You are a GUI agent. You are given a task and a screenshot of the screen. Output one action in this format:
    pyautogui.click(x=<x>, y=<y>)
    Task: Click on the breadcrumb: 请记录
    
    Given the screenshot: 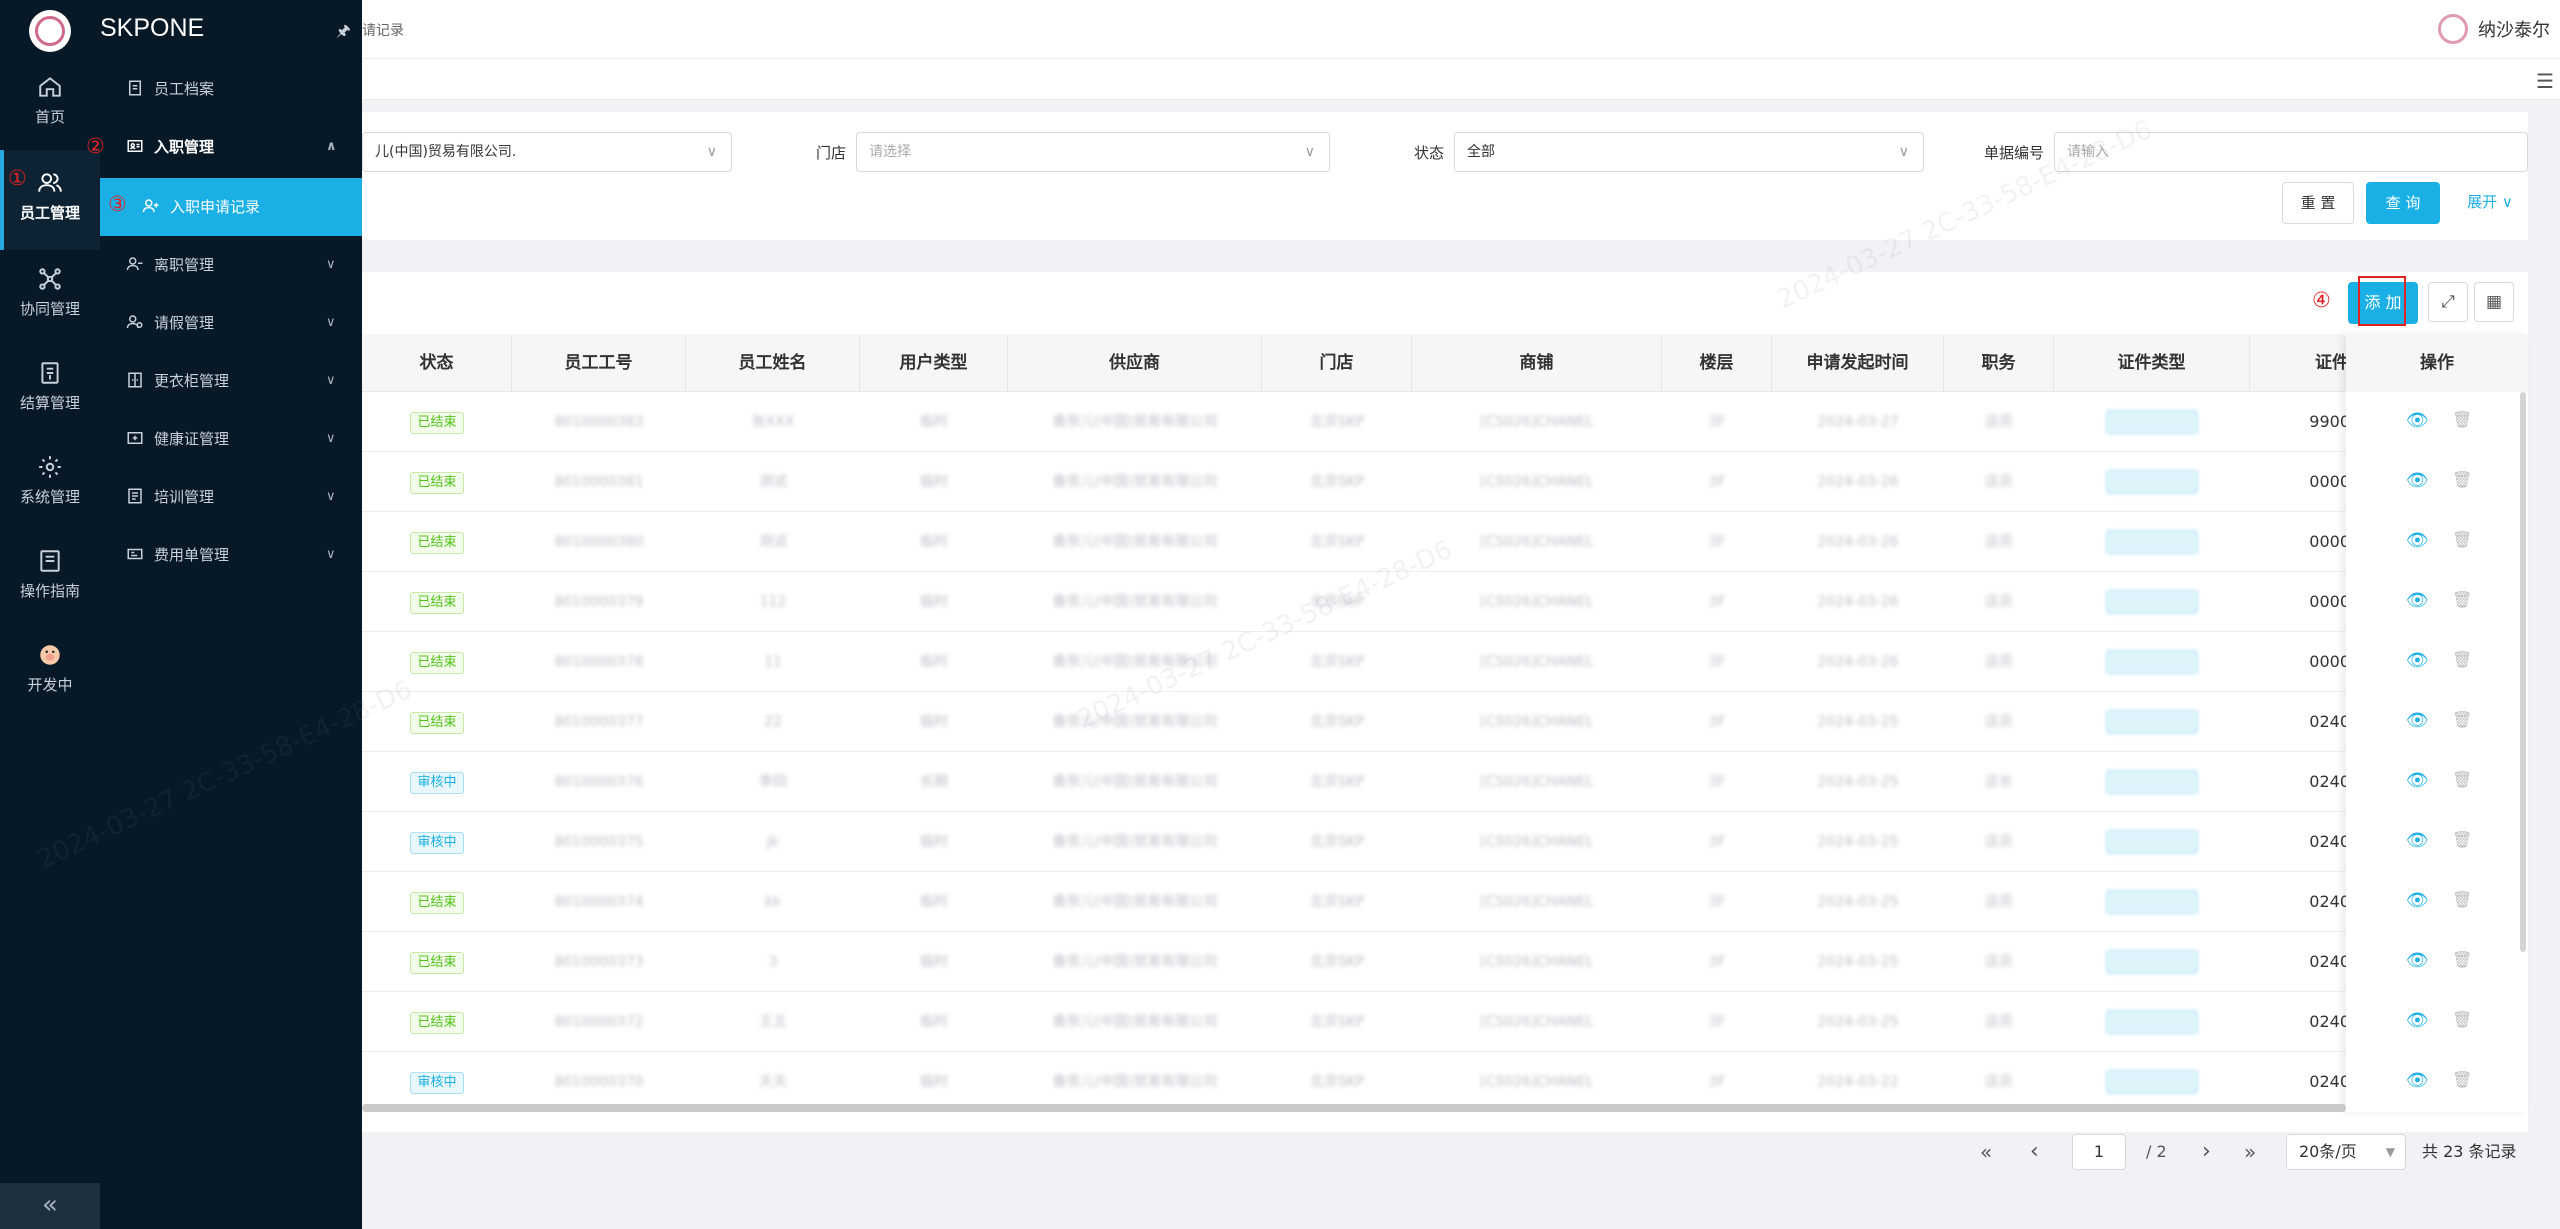 What is the action you would take?
    pyautogui.click(x=383, y=30)
    